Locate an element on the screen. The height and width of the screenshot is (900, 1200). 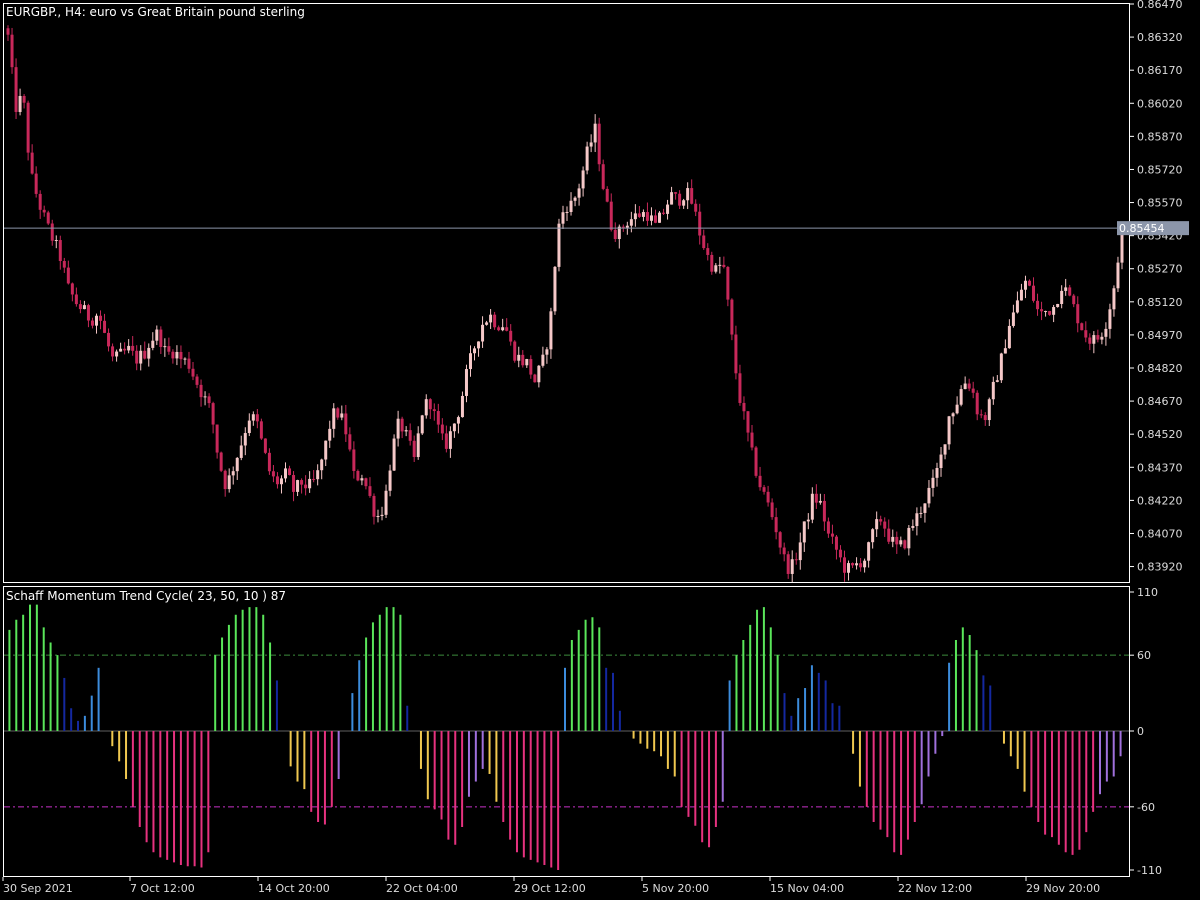
price-tick-label: 0.86020 is located at coordinates (1160, 103).